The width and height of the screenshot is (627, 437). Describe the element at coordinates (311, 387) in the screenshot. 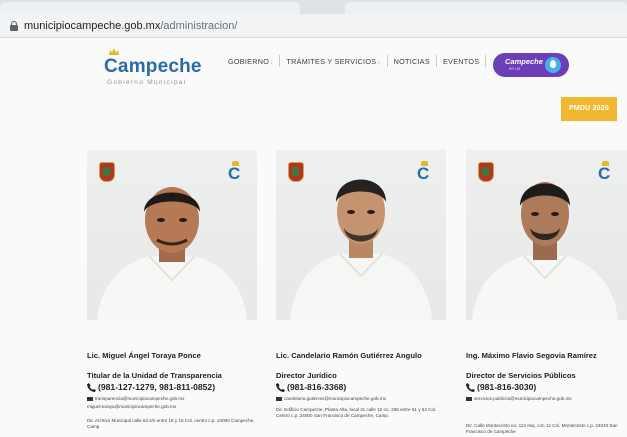

I see `staff-phone: (981-816-3368)` at that location.